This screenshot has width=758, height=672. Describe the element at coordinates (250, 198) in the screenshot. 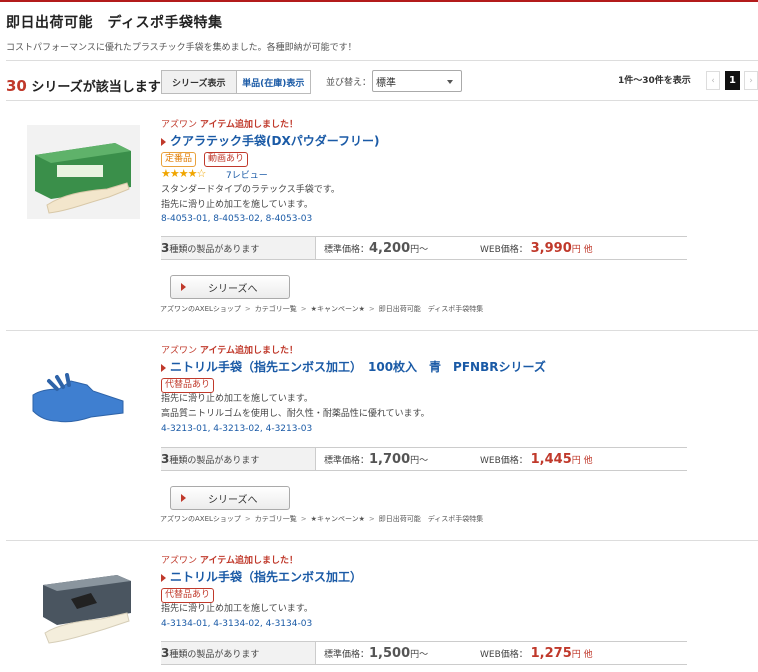

I see `product-description: スタンダードタイプのラテックス手袋です。 指先に滑り止め加工を施しています。` at that location.